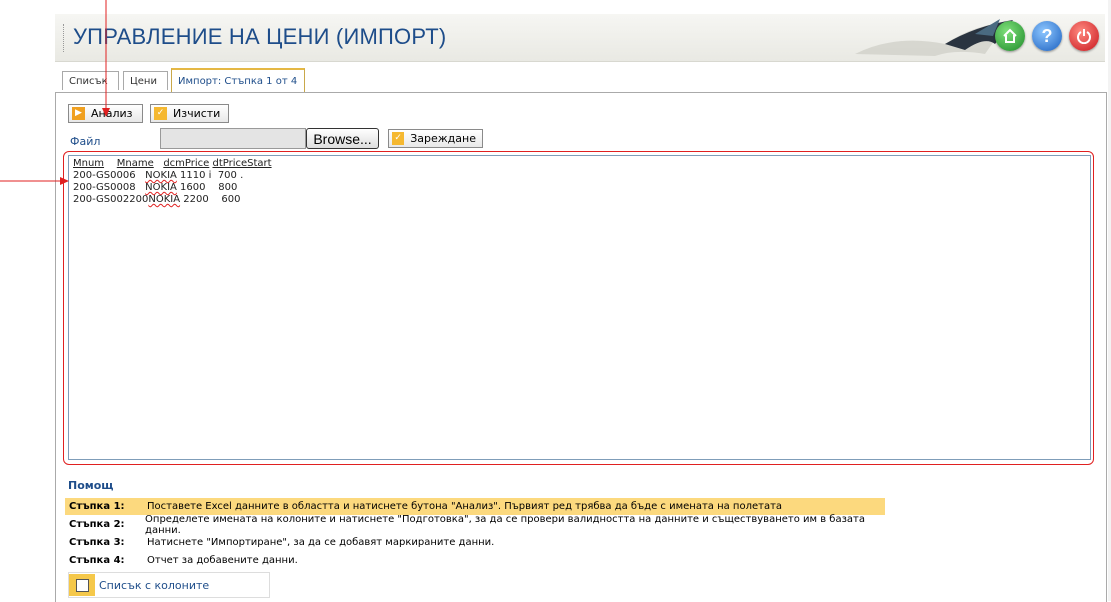 This screenshot has width=1111, height=602. What do you see at coordinates (233, 138) in the screenshot?
I see `file-path-input` at bounding box center [233, 138].